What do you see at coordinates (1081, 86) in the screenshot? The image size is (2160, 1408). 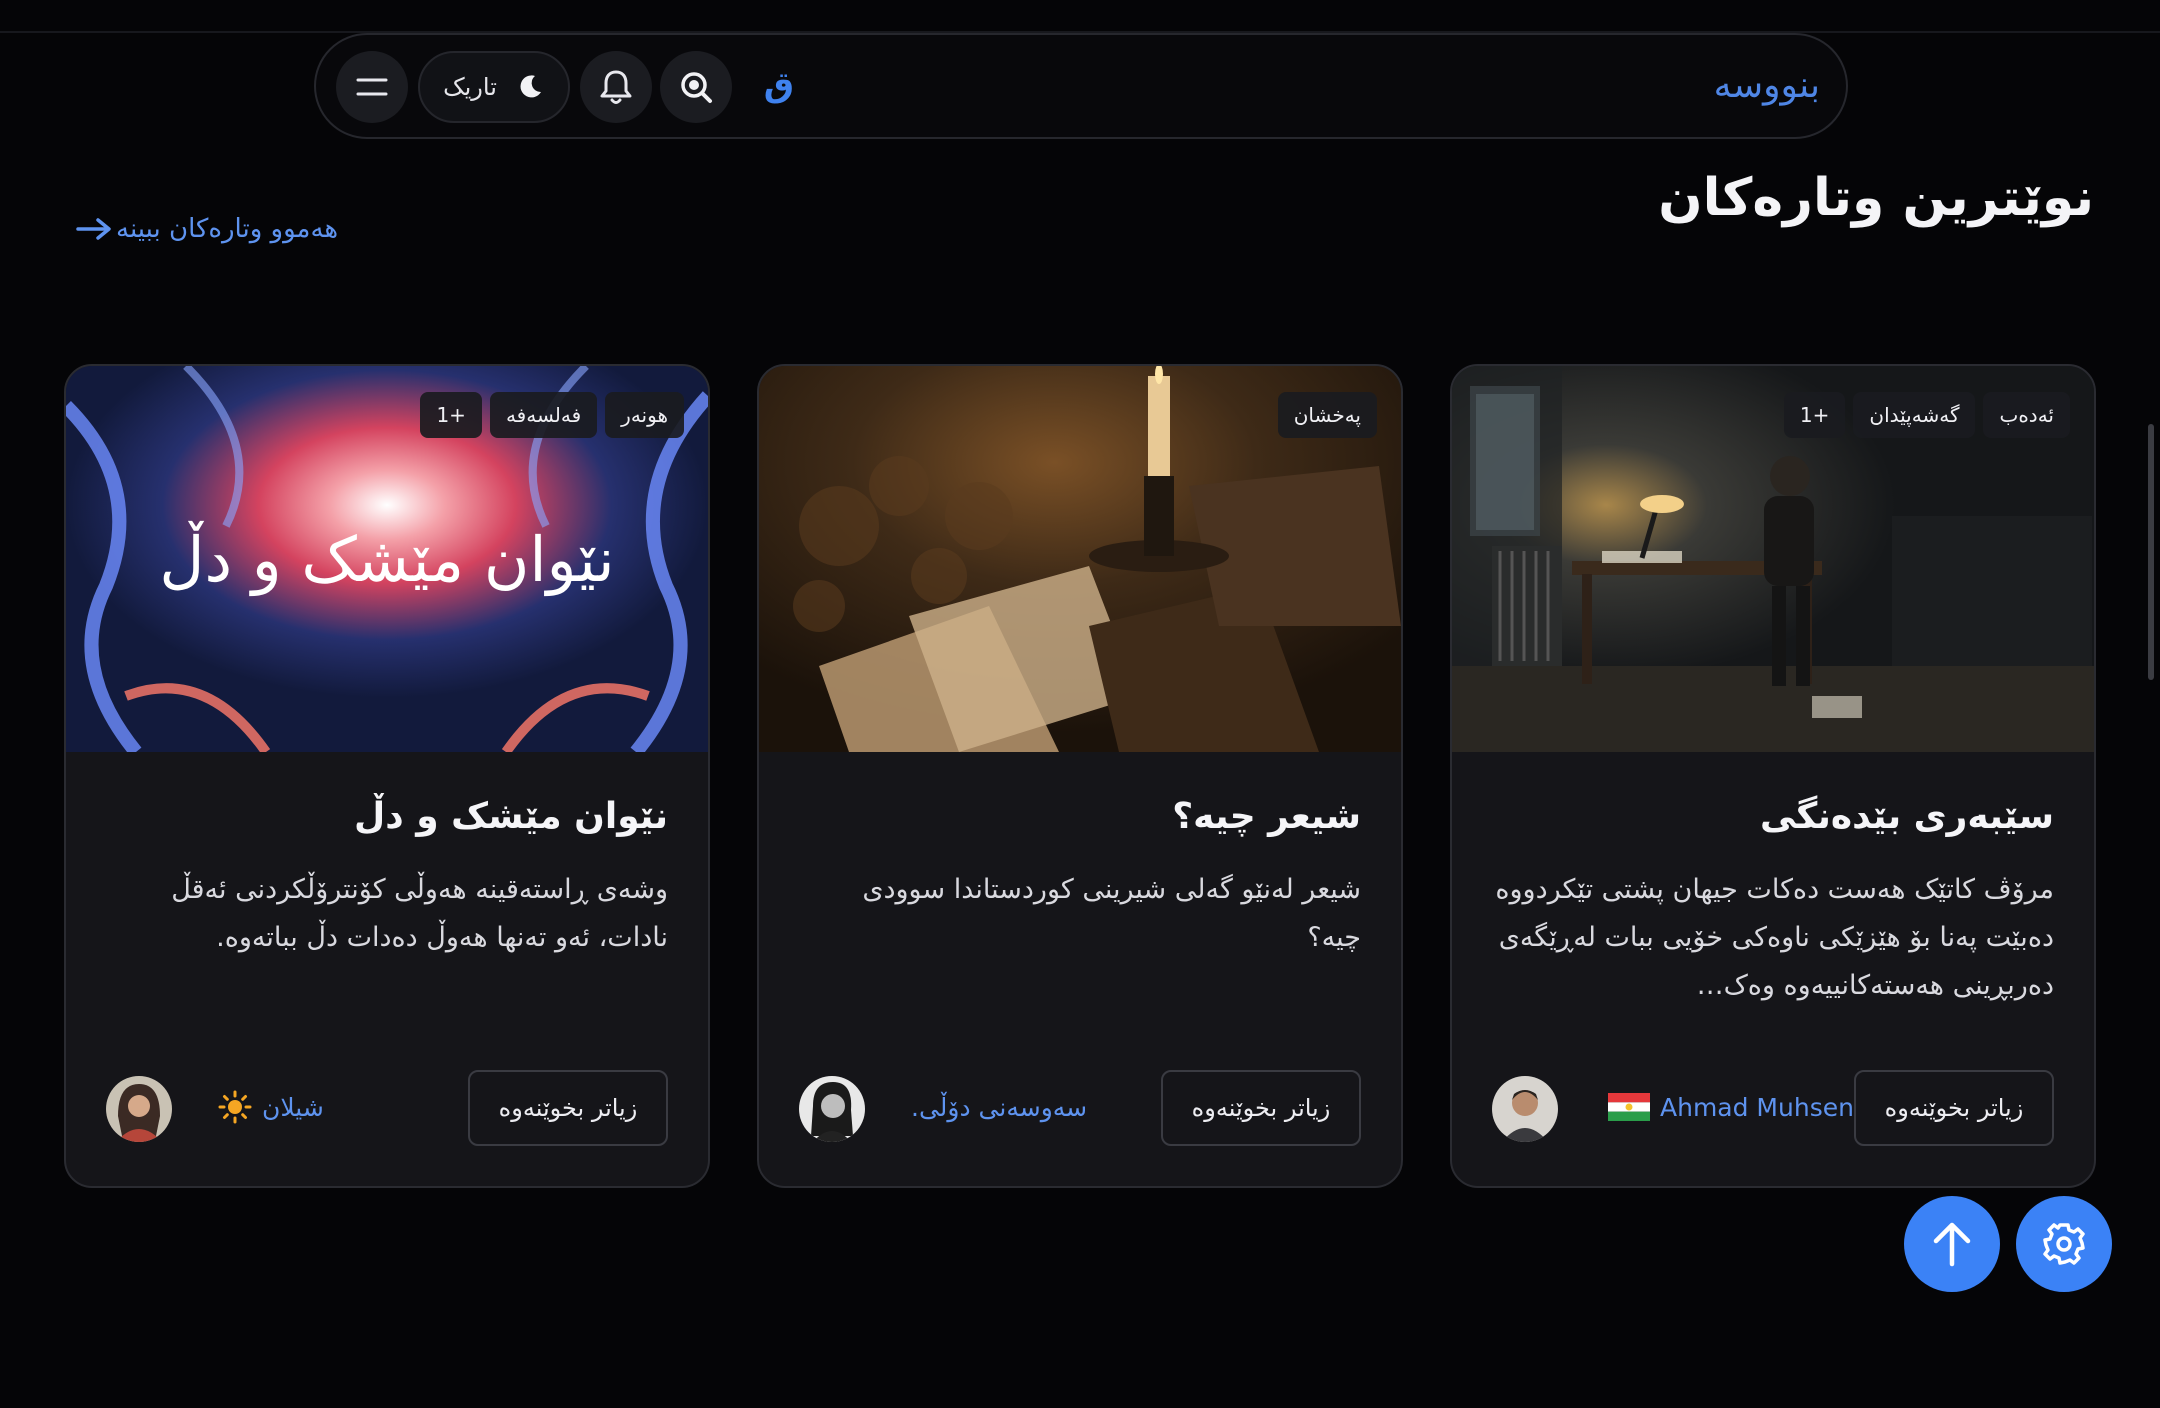 I see `navbar: تاریک ق بنووسە` at bounding box center [1081, 86].